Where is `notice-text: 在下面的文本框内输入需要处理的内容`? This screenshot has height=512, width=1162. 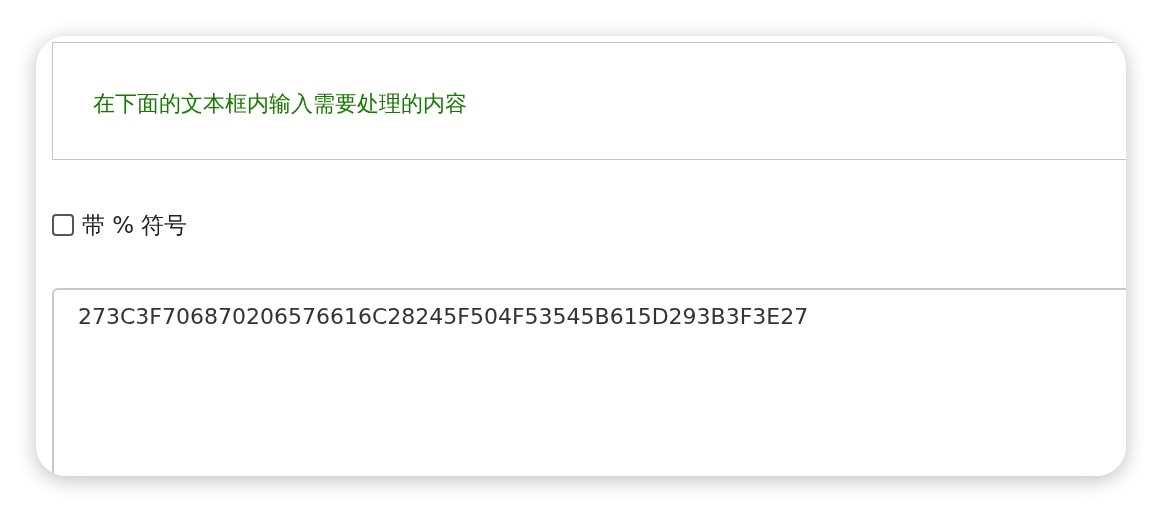 notice-text: 在下面的文本框内输入需要处理的内容 is located at coordinates (280, 104).